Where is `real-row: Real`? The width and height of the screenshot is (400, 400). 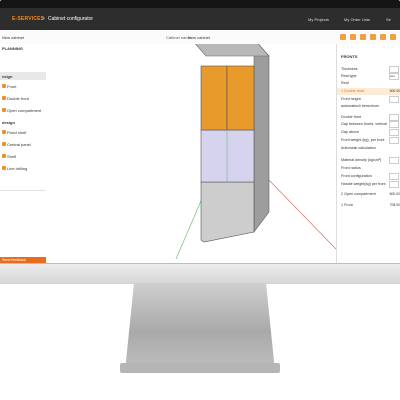
real-row: Real is located at coordinates (368, 83).